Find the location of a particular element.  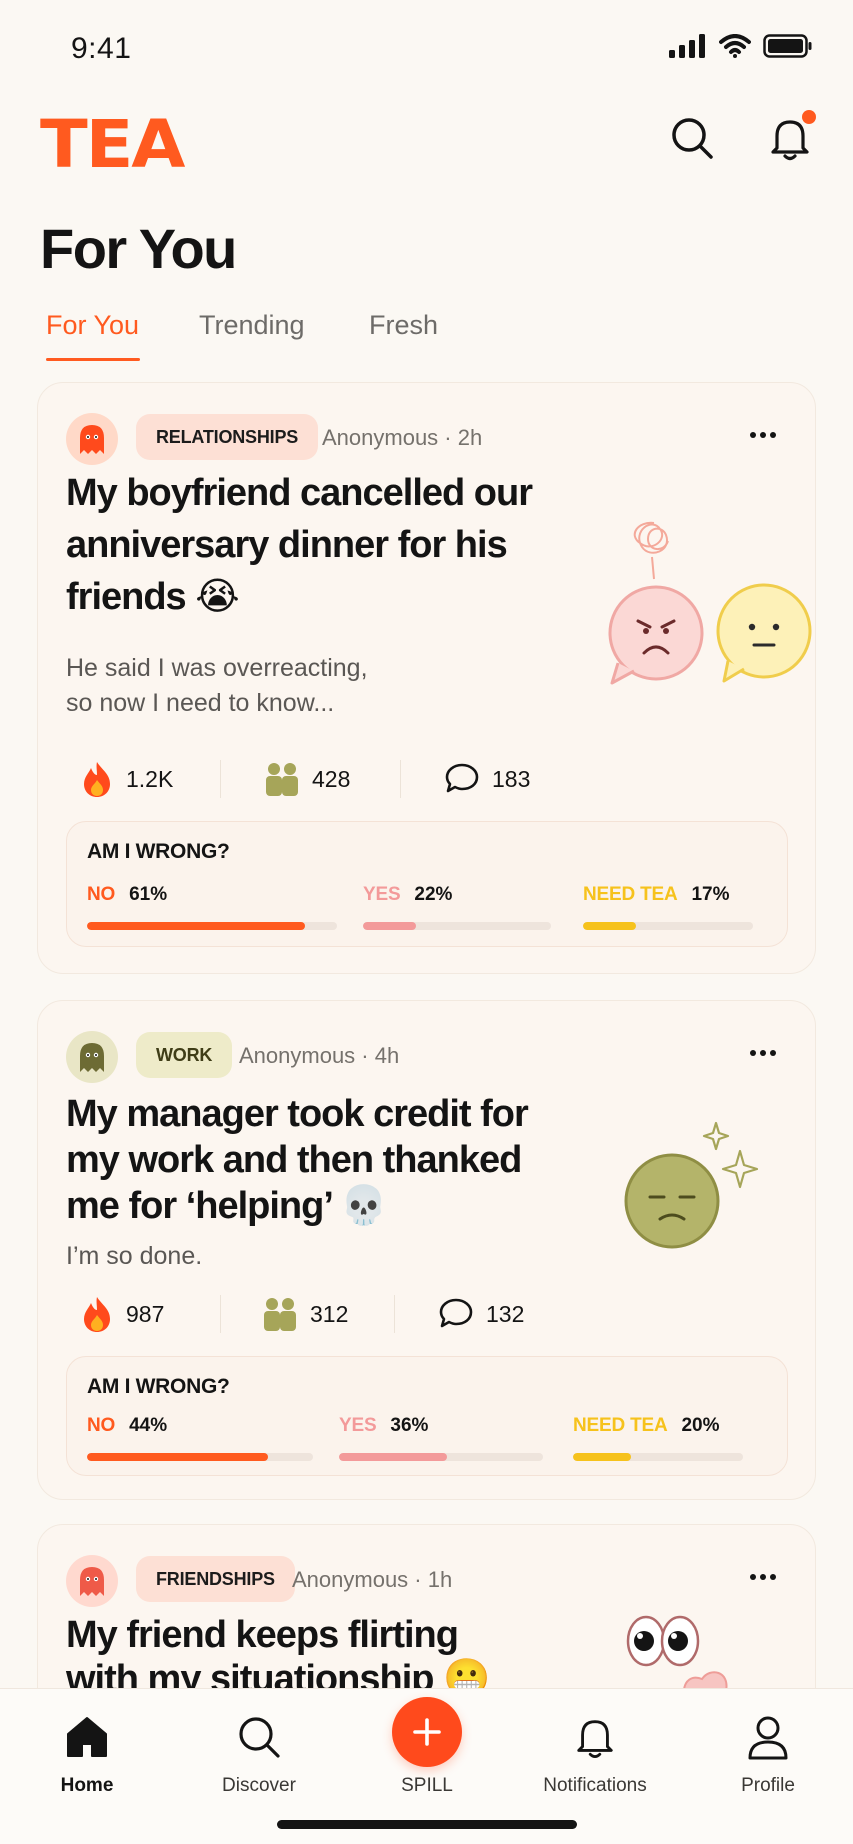

battery-icon is located at coordinates (787, 46).